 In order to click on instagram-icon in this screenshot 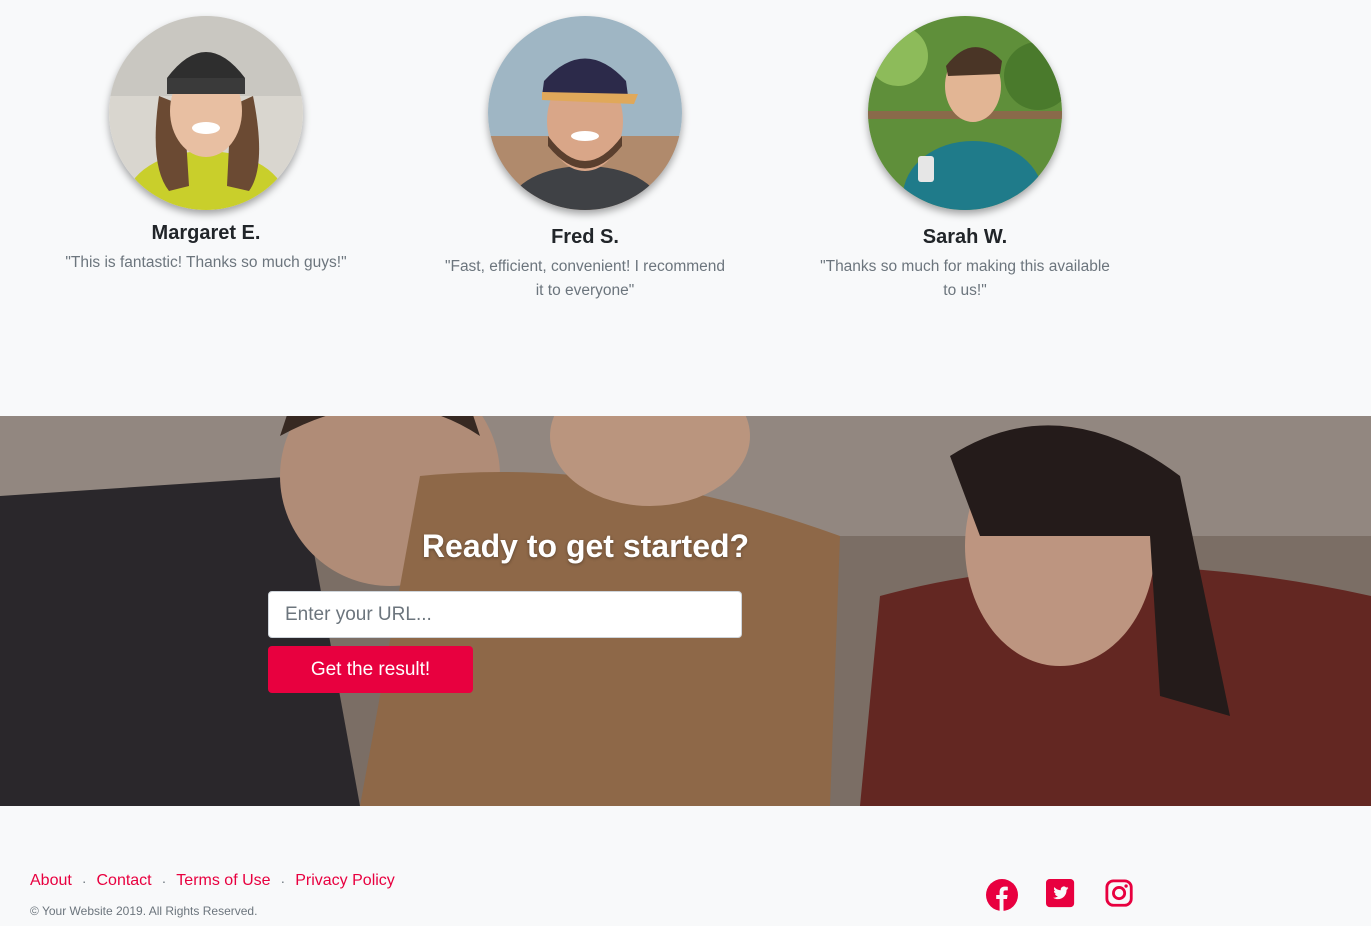, I will do `click(1121, 895)`.